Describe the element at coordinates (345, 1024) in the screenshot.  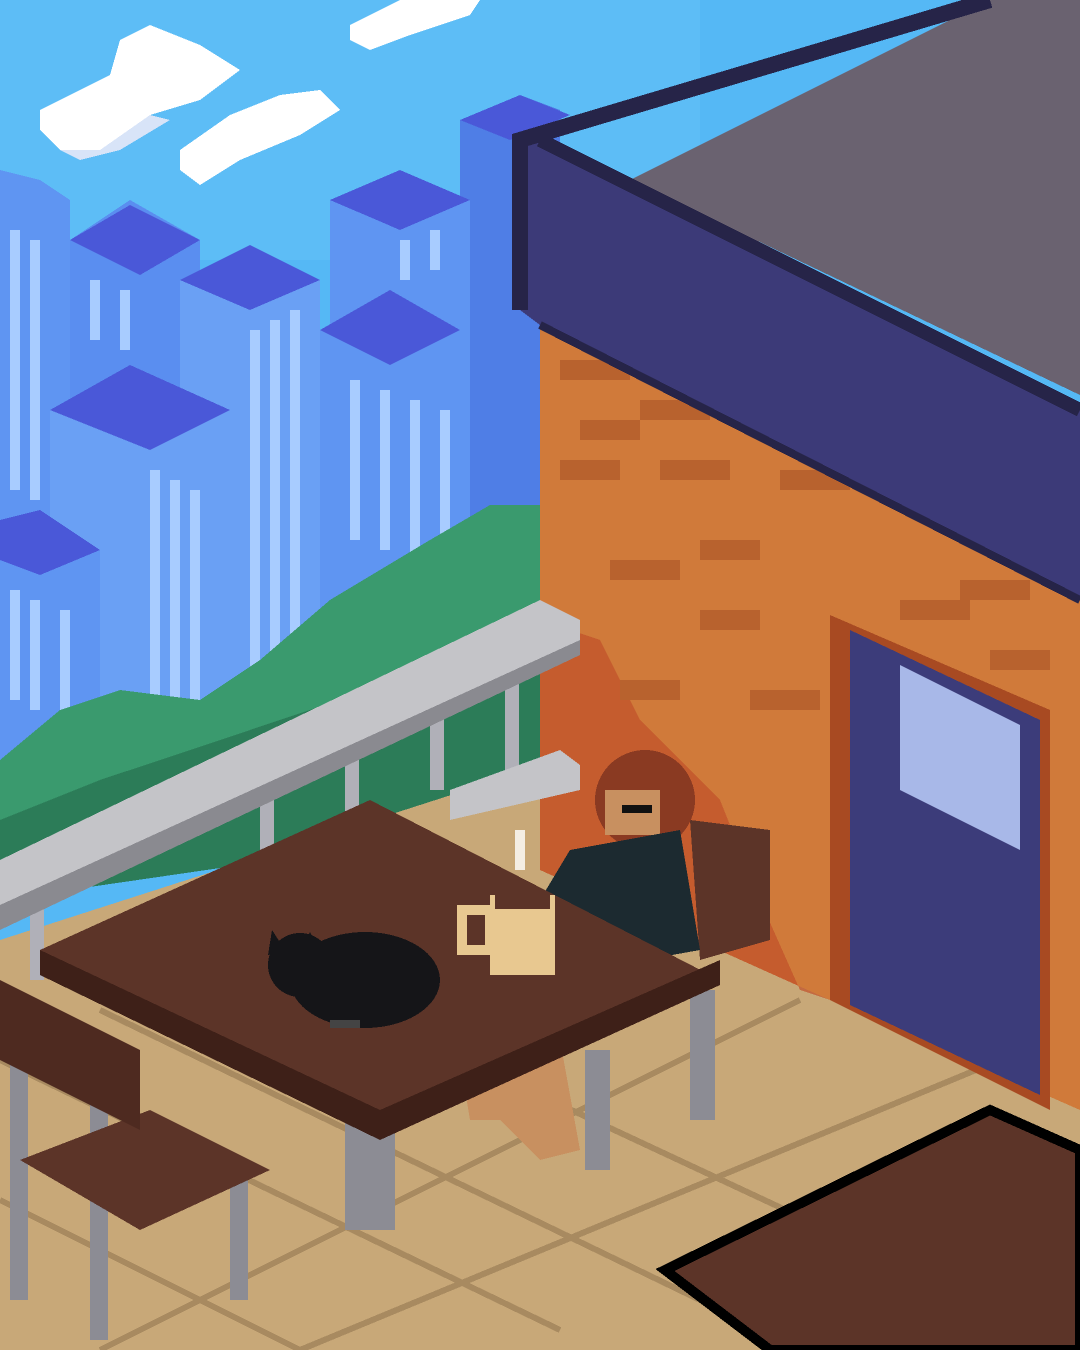
I see `cat-paw` at that location.